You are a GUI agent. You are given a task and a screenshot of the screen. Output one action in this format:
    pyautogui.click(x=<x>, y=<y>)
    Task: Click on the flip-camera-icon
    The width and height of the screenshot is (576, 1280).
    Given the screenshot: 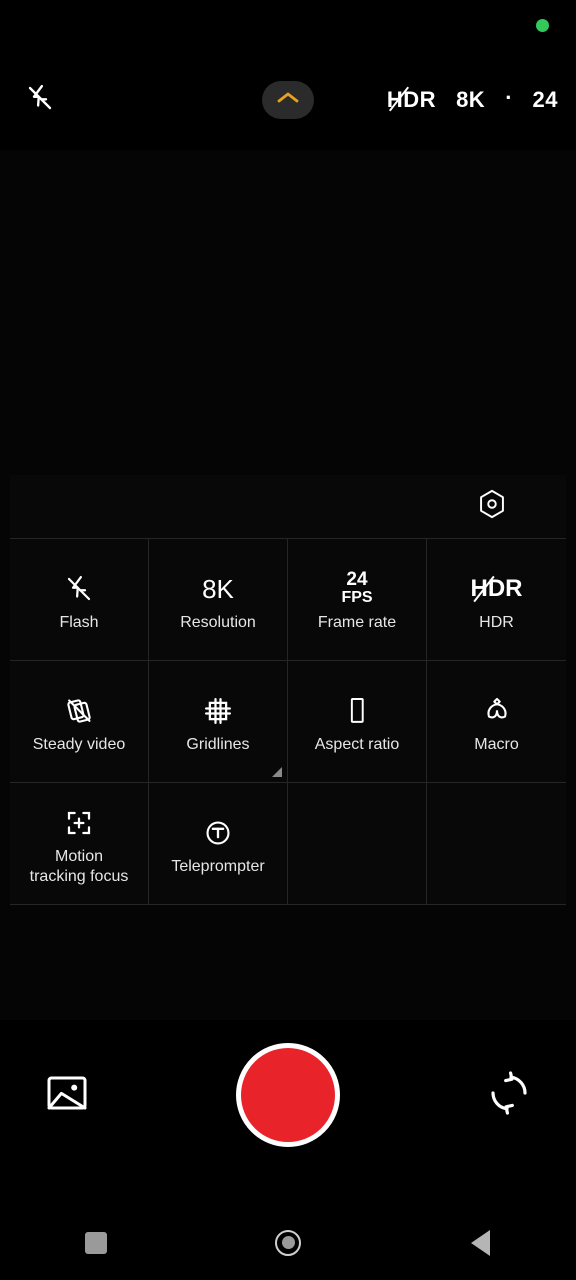 What is the action you would take?
    pyautogui.click(x=509, y=1095)
    